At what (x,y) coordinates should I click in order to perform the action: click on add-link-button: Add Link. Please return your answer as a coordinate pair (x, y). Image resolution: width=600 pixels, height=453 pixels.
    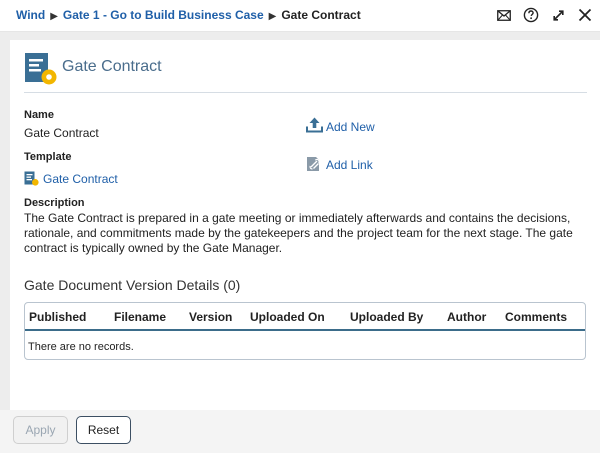
    Looking at the image, I should click on (339, 164).